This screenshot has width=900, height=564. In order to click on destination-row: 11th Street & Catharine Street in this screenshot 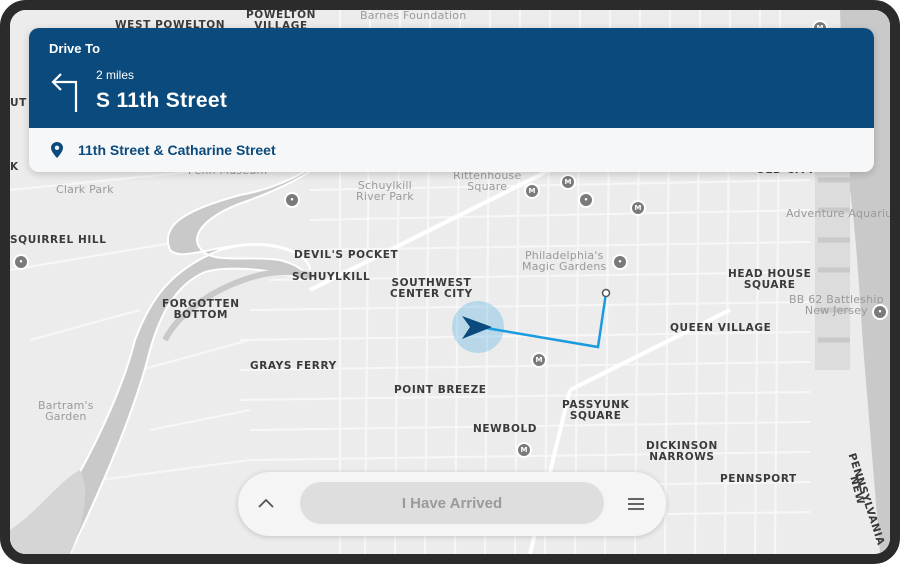, I will do `click(451, 150)`.